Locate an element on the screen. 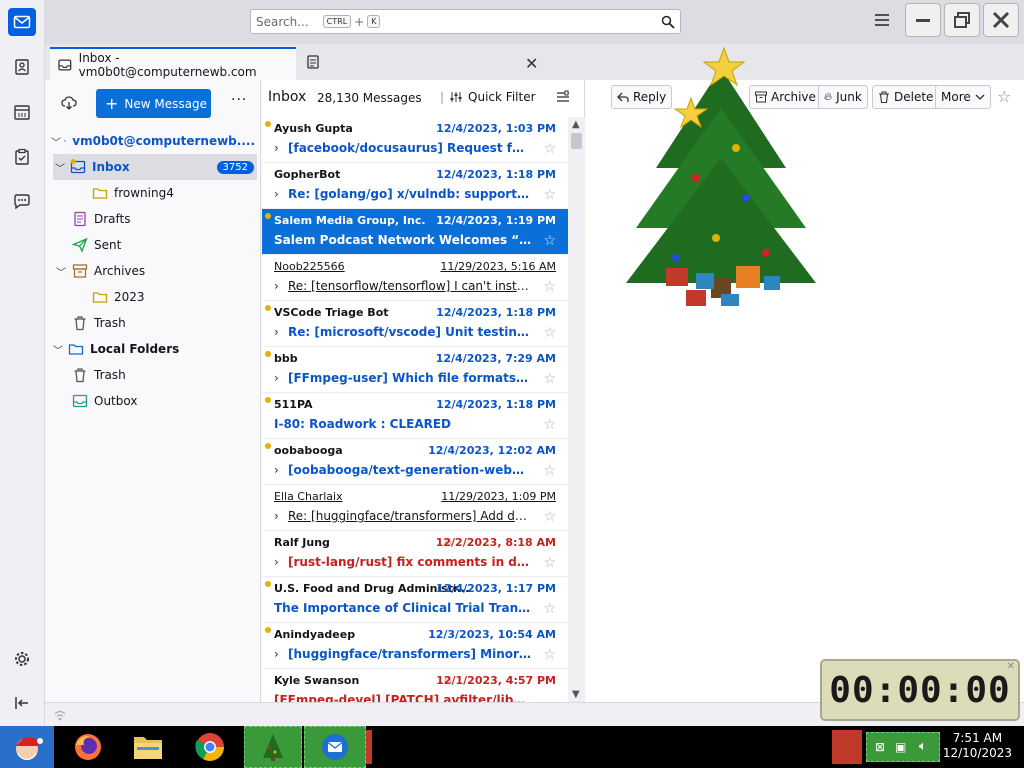 The width and height of the screenshot is (1024, 768). taskbar-file-explorer is located at coordinates (148, 747).